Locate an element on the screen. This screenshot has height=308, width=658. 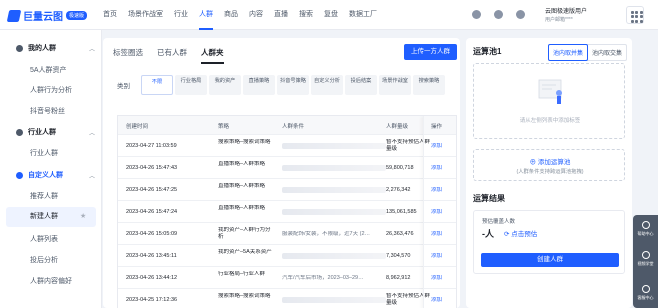
sidebar-item-post-analysis: 投后分析 is located at coordinates (44, 260).